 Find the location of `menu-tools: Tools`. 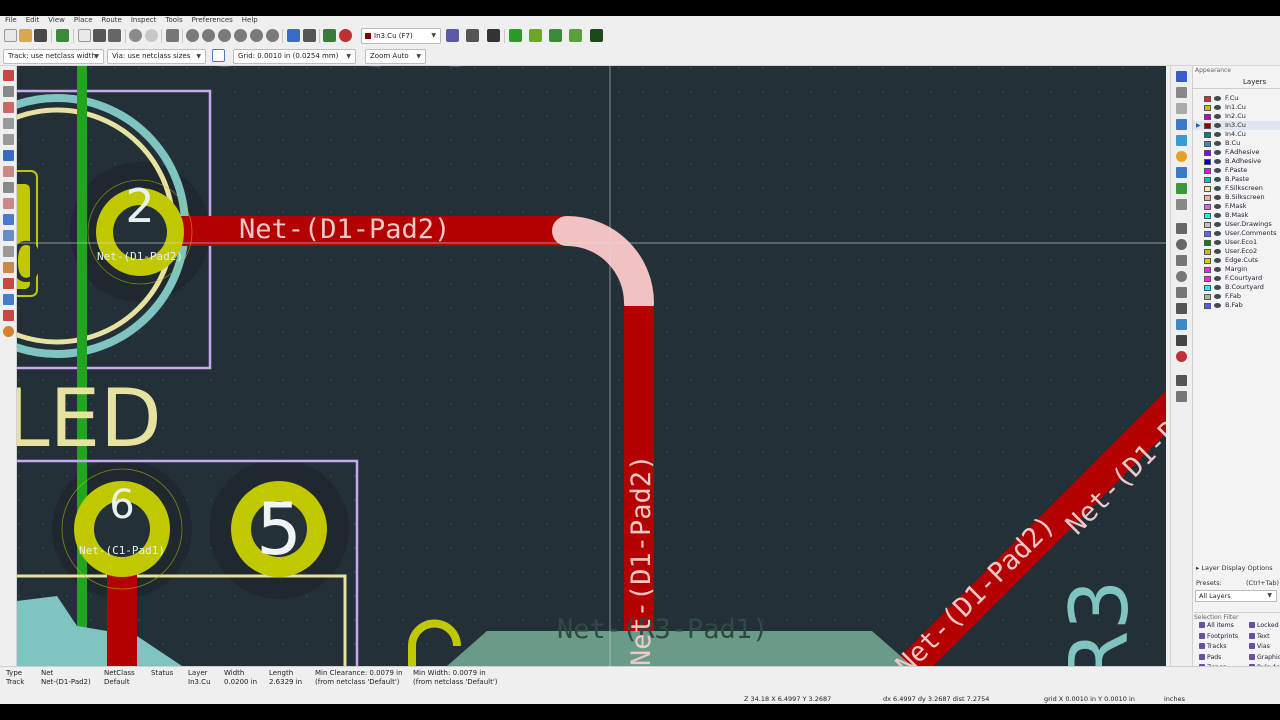

menu-tools: Tools is located at coordinates (173, 21).